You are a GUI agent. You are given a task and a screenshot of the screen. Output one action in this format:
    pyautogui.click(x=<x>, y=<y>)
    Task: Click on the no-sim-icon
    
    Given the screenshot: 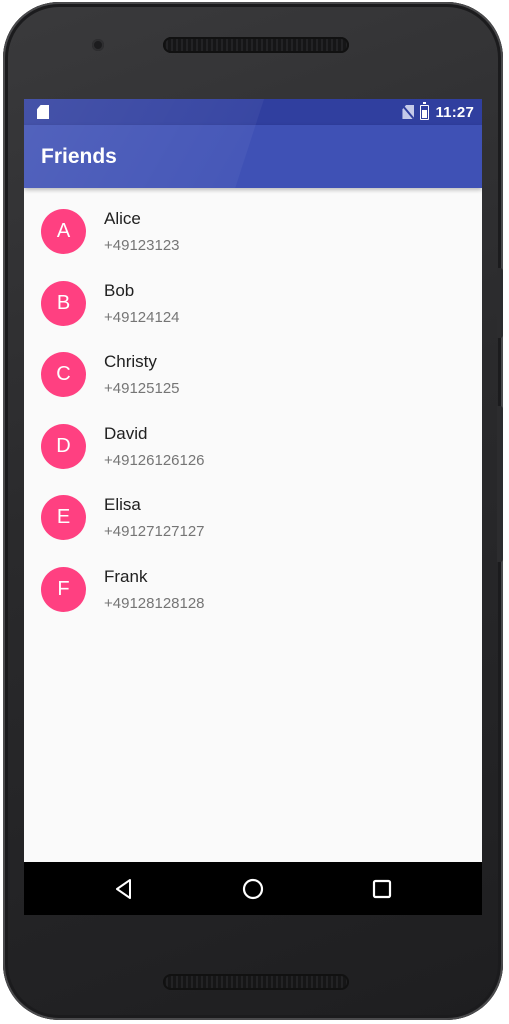 What is the action you would take?
    pyautogui.click(x=408, y=112)
    